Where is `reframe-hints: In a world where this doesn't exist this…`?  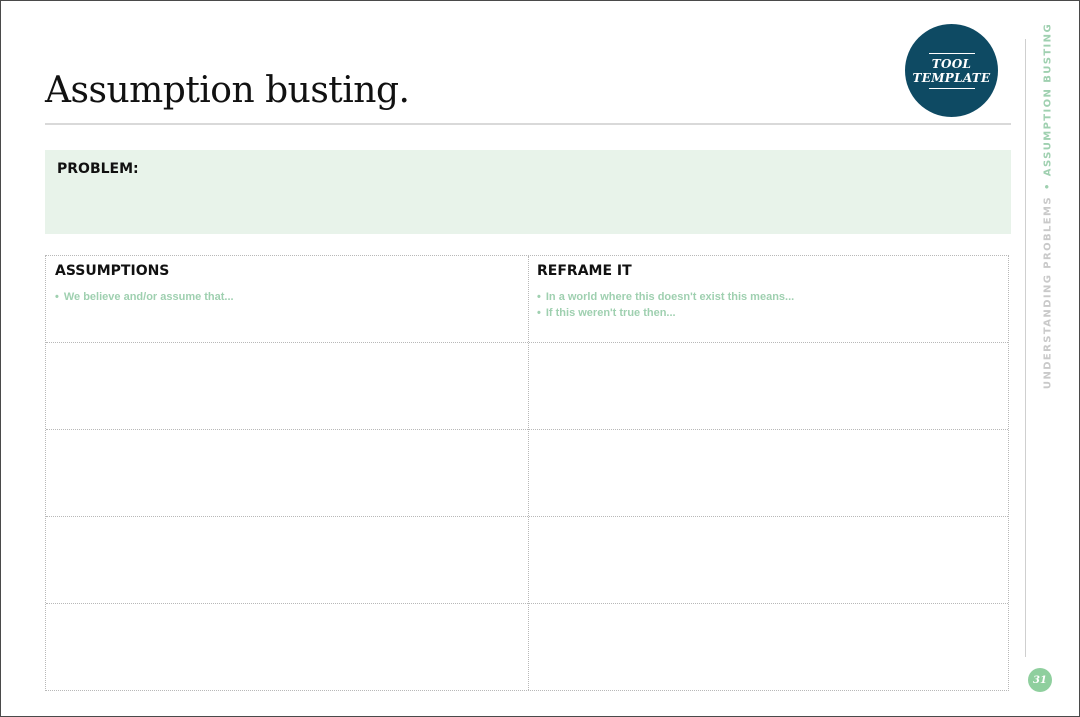 reframe-hints: In a world where this doesn't exist this… is located at coordinates (665, 305).